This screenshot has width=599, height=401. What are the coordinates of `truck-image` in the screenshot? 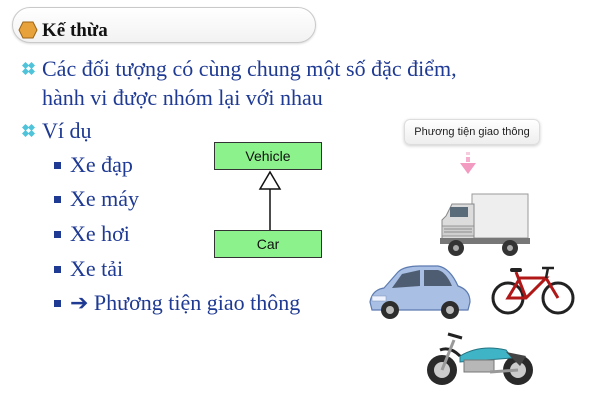 It's located at (485, 224).